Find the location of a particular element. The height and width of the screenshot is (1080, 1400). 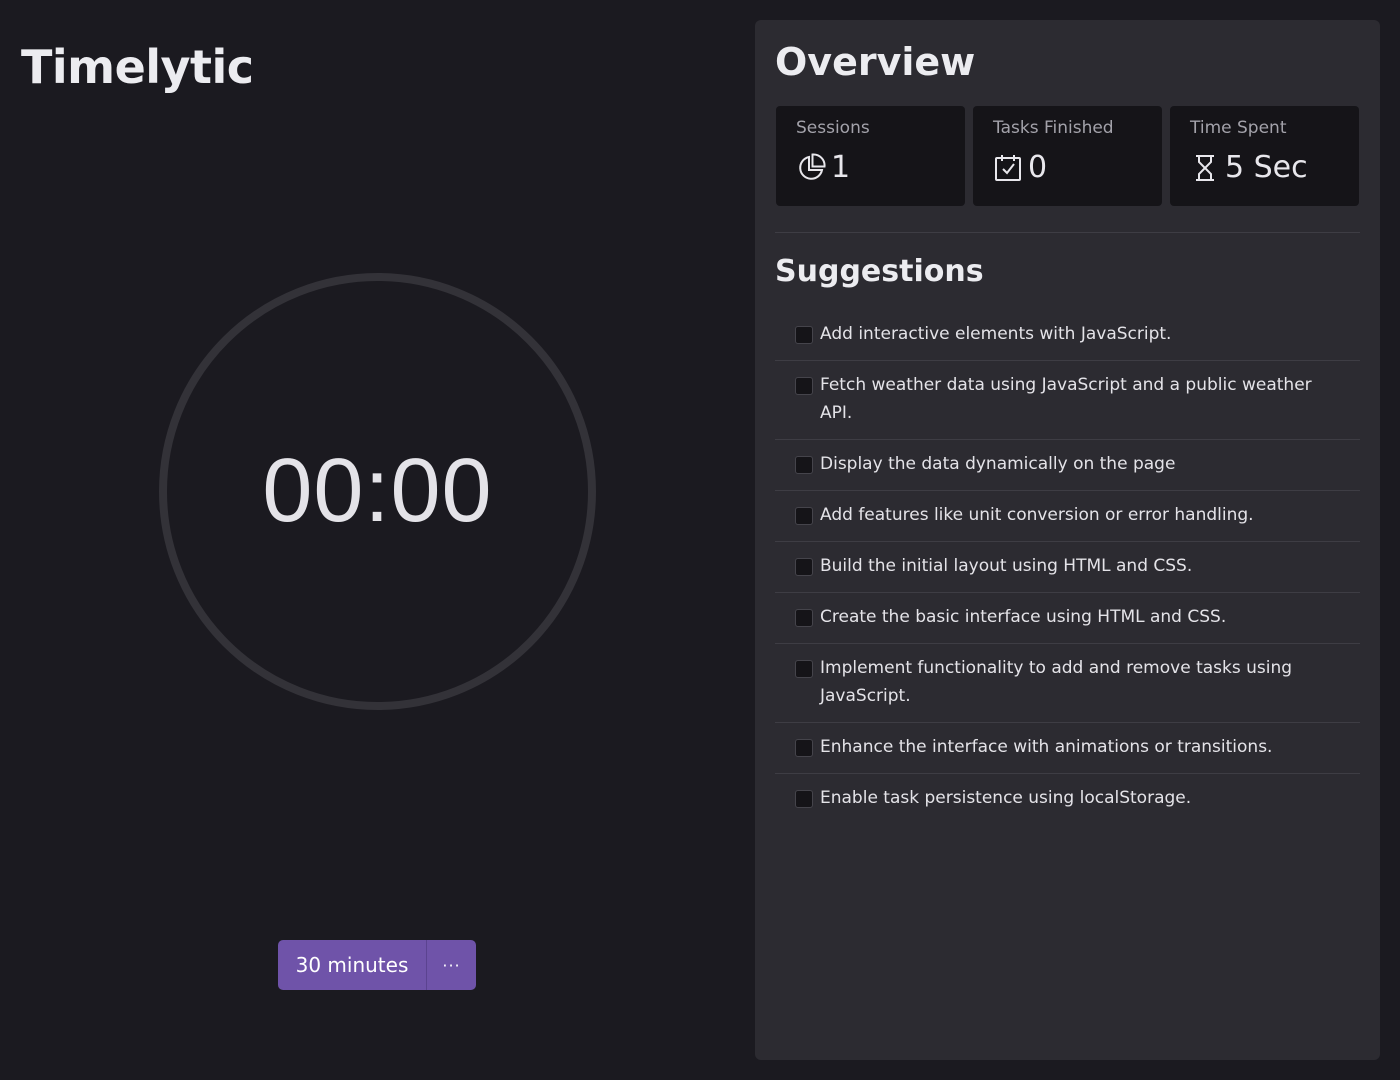

more-dots-icon: ··· is located at coordinates (451, 965).